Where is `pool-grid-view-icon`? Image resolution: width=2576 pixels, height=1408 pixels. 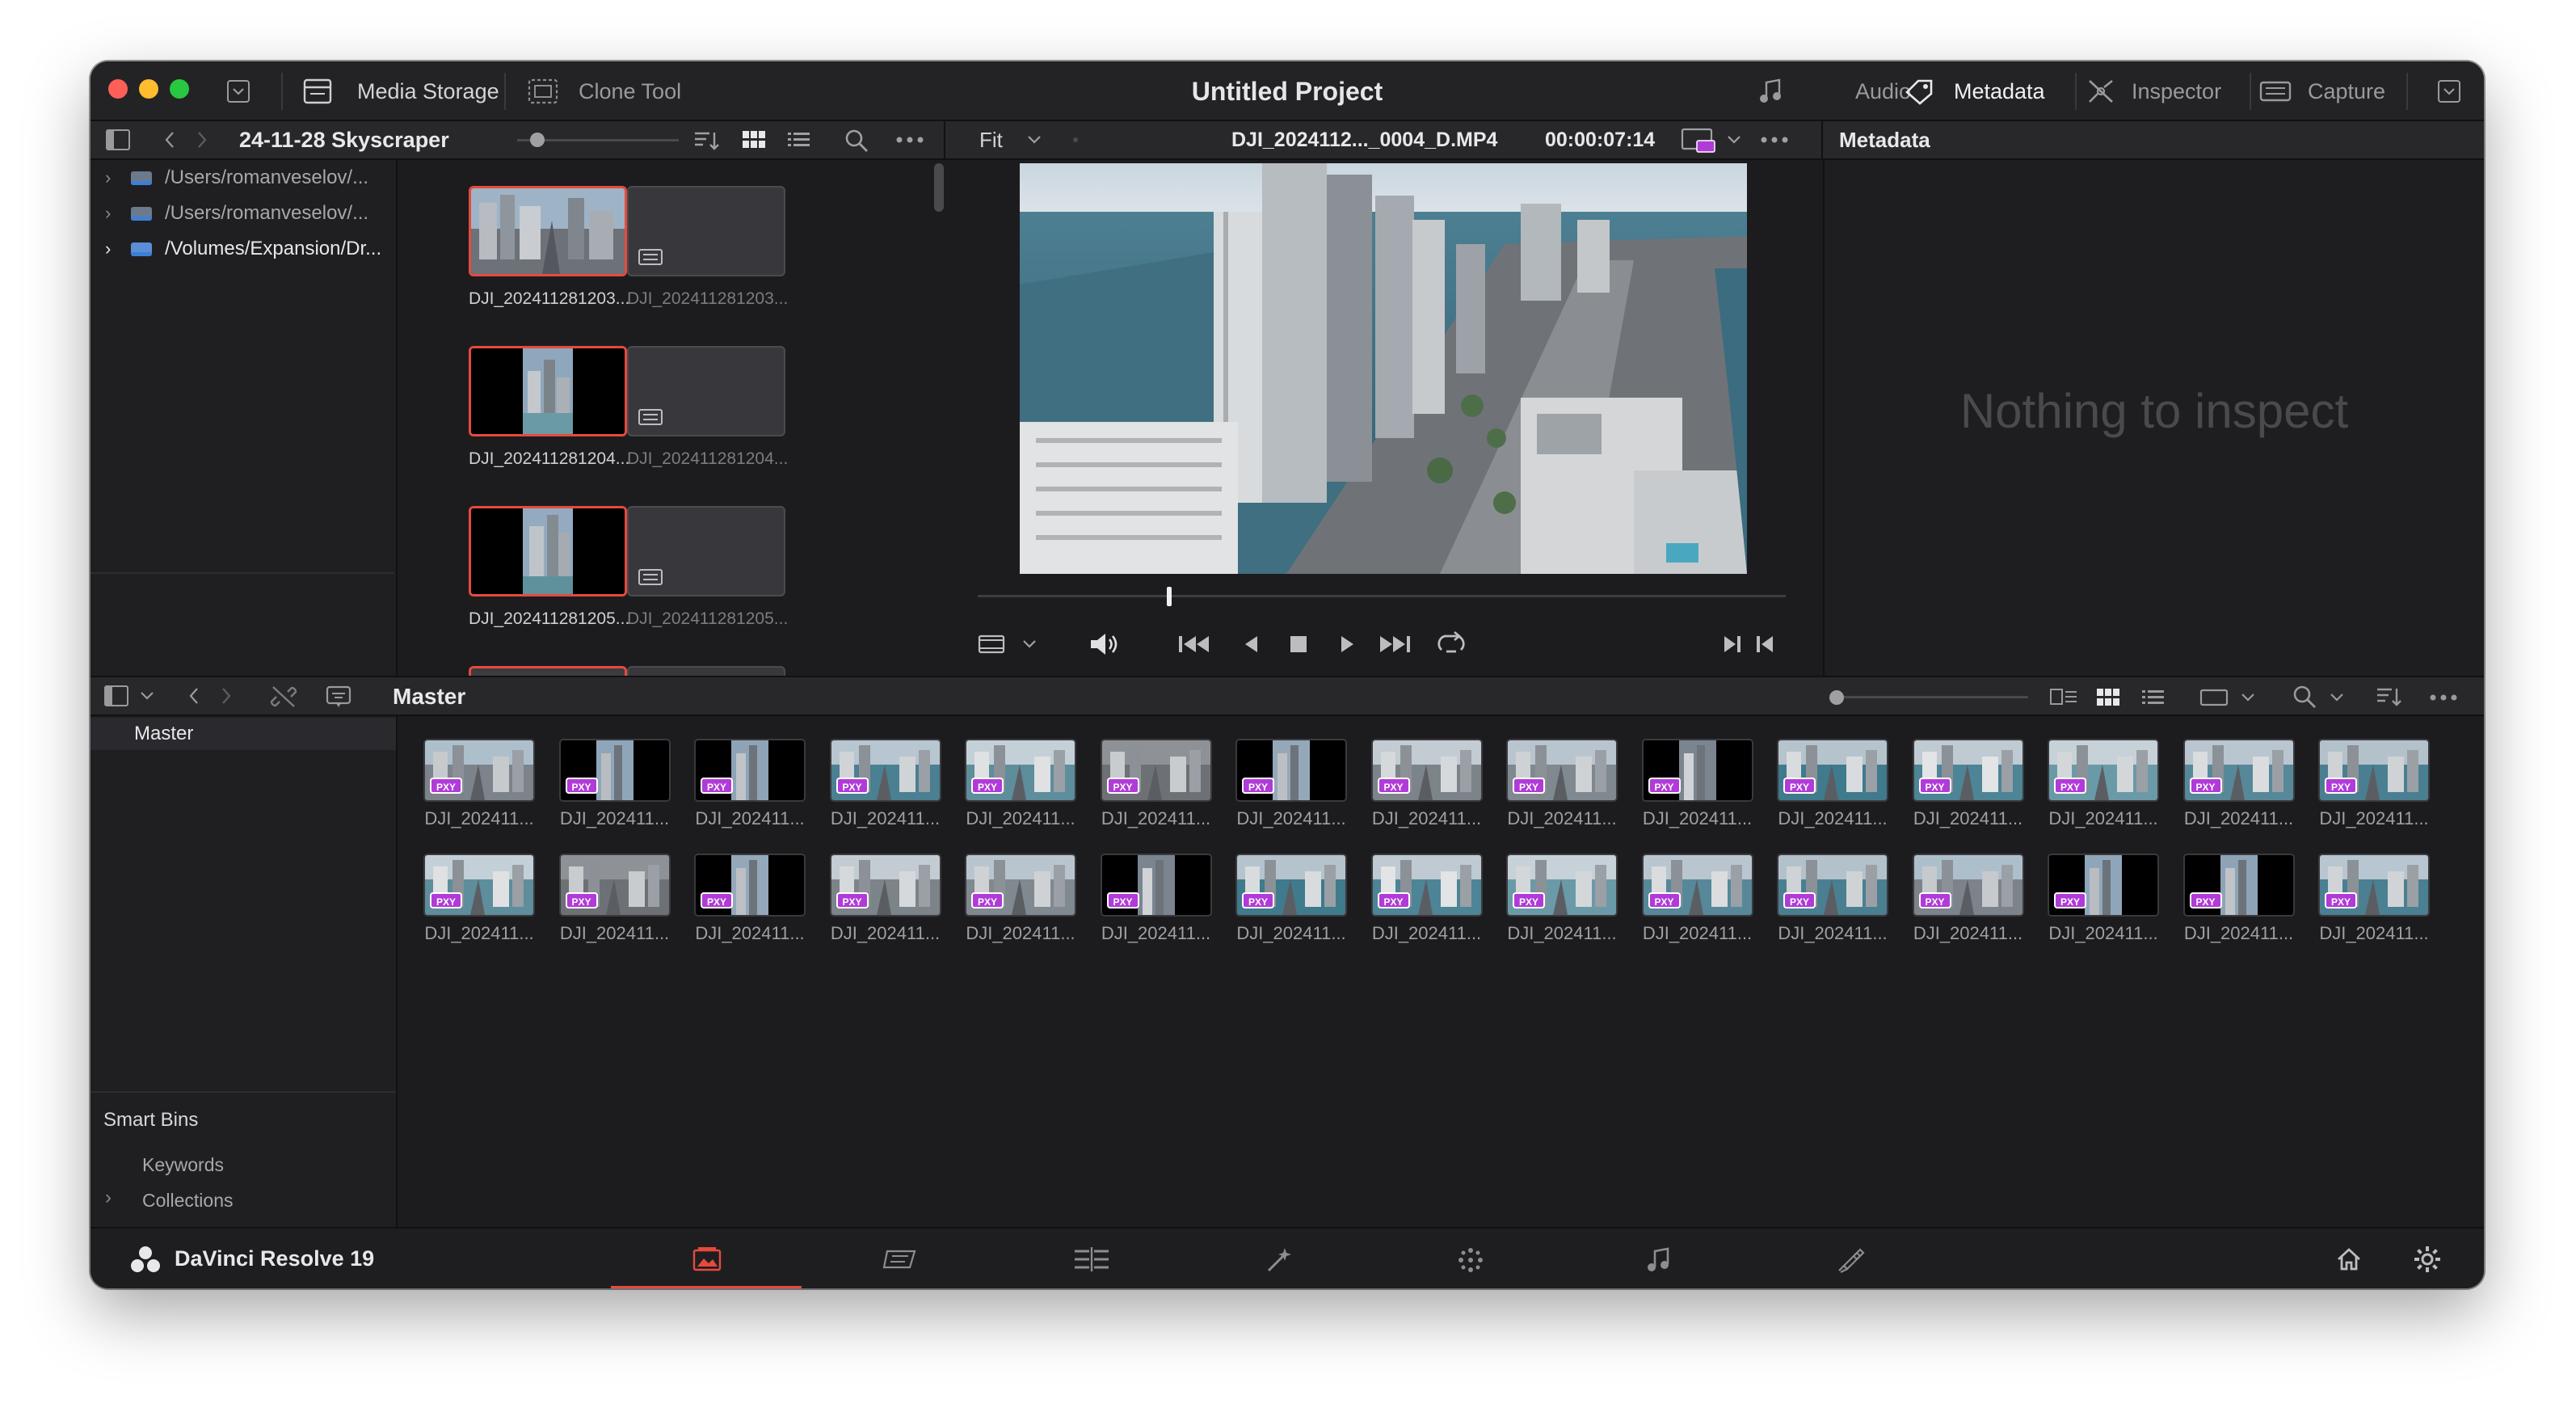
pool-grid-view-icon is located at coordinates (2108, 697).